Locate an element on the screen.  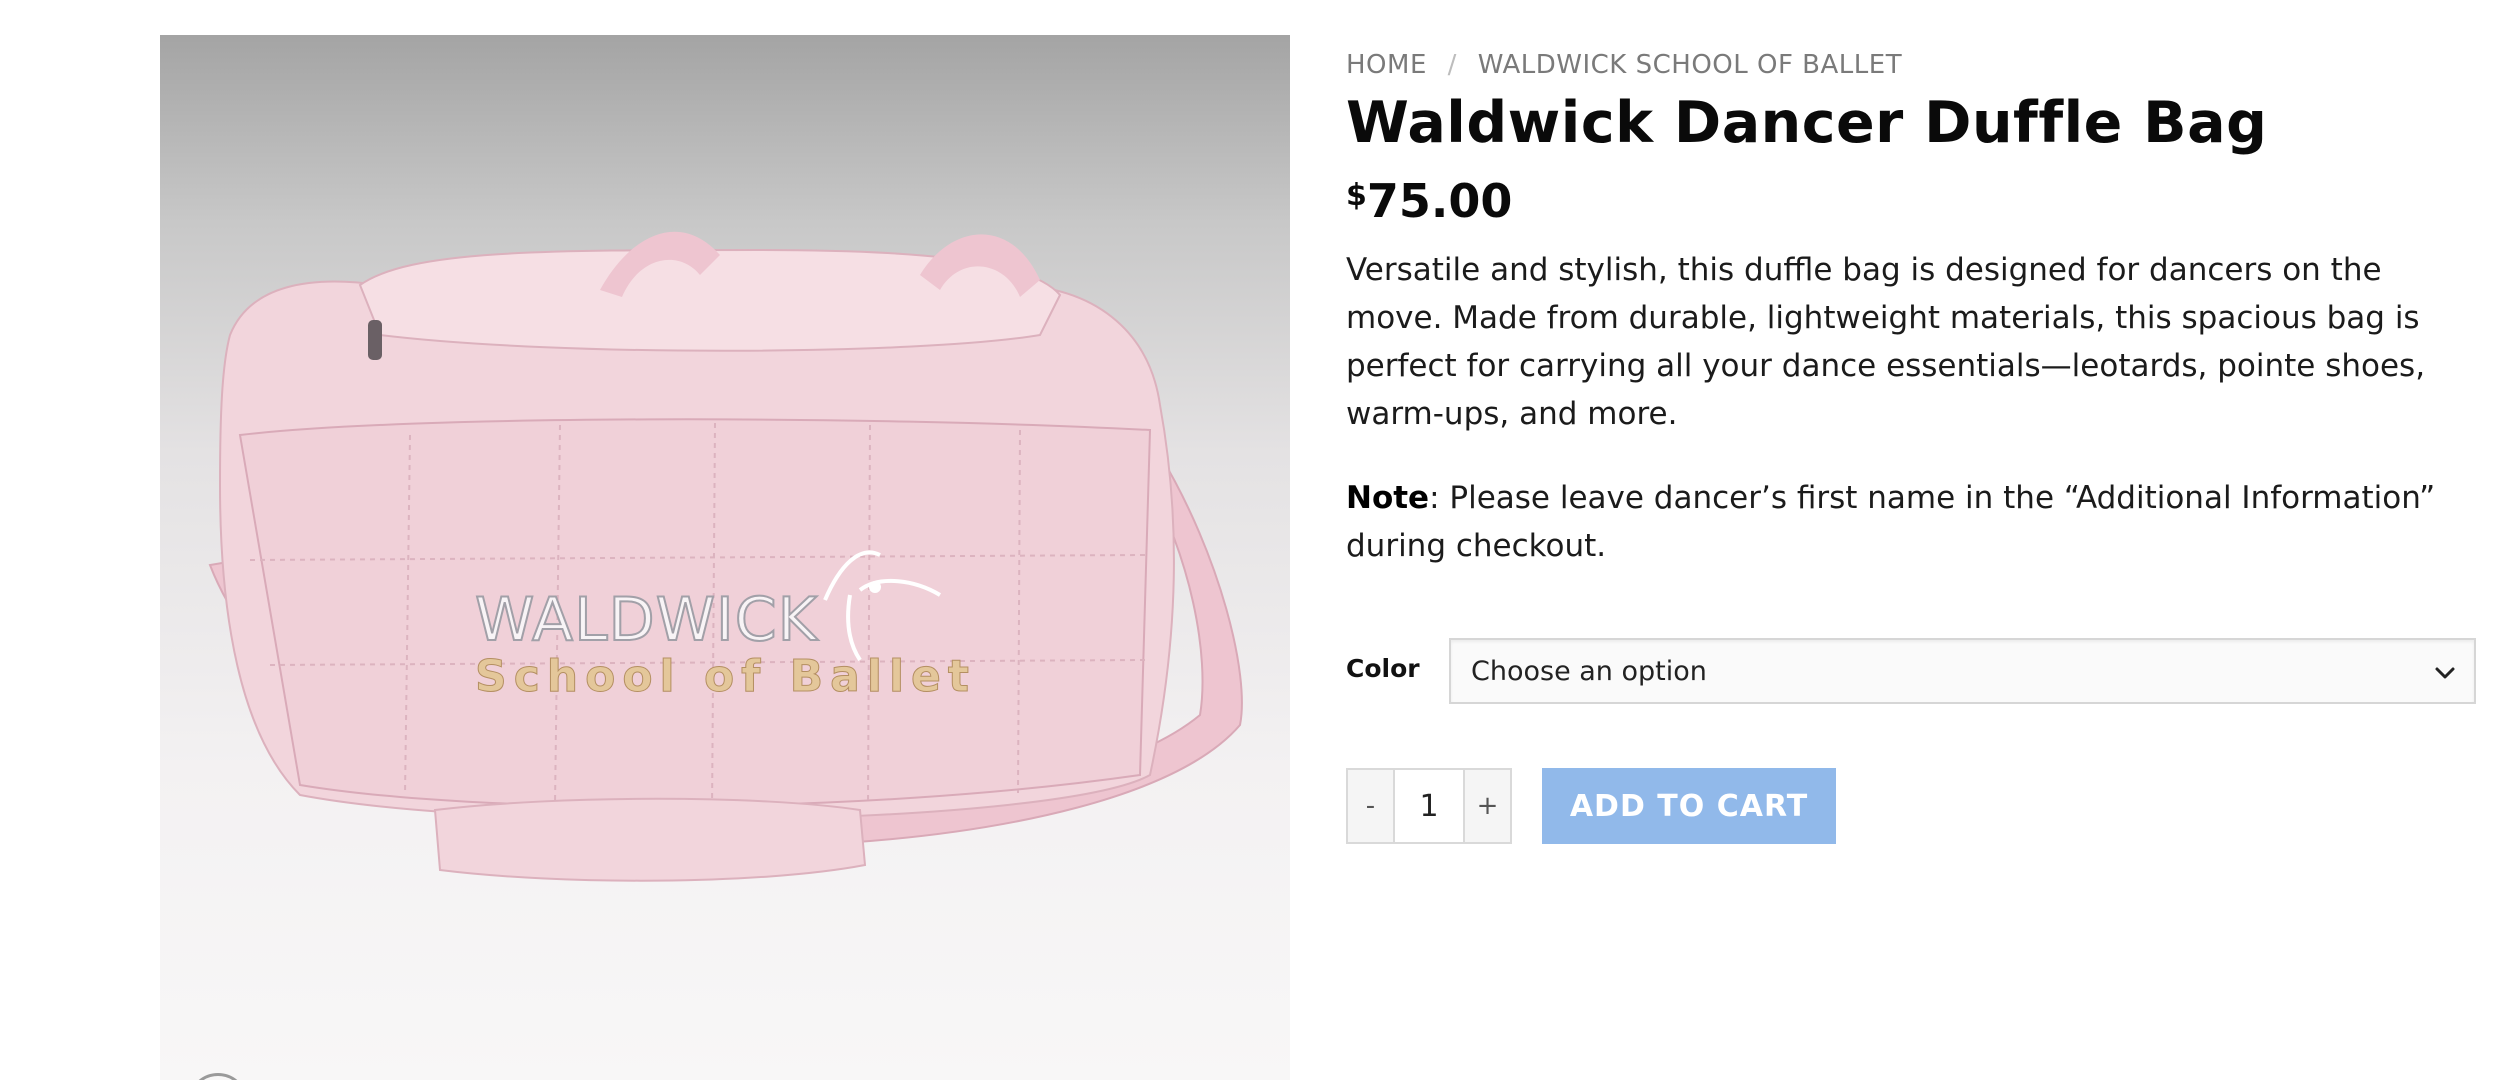
breadcrumb-category-link: WALDWICK SCHOOL OF BALLET is located at coordinates (1690, 65).